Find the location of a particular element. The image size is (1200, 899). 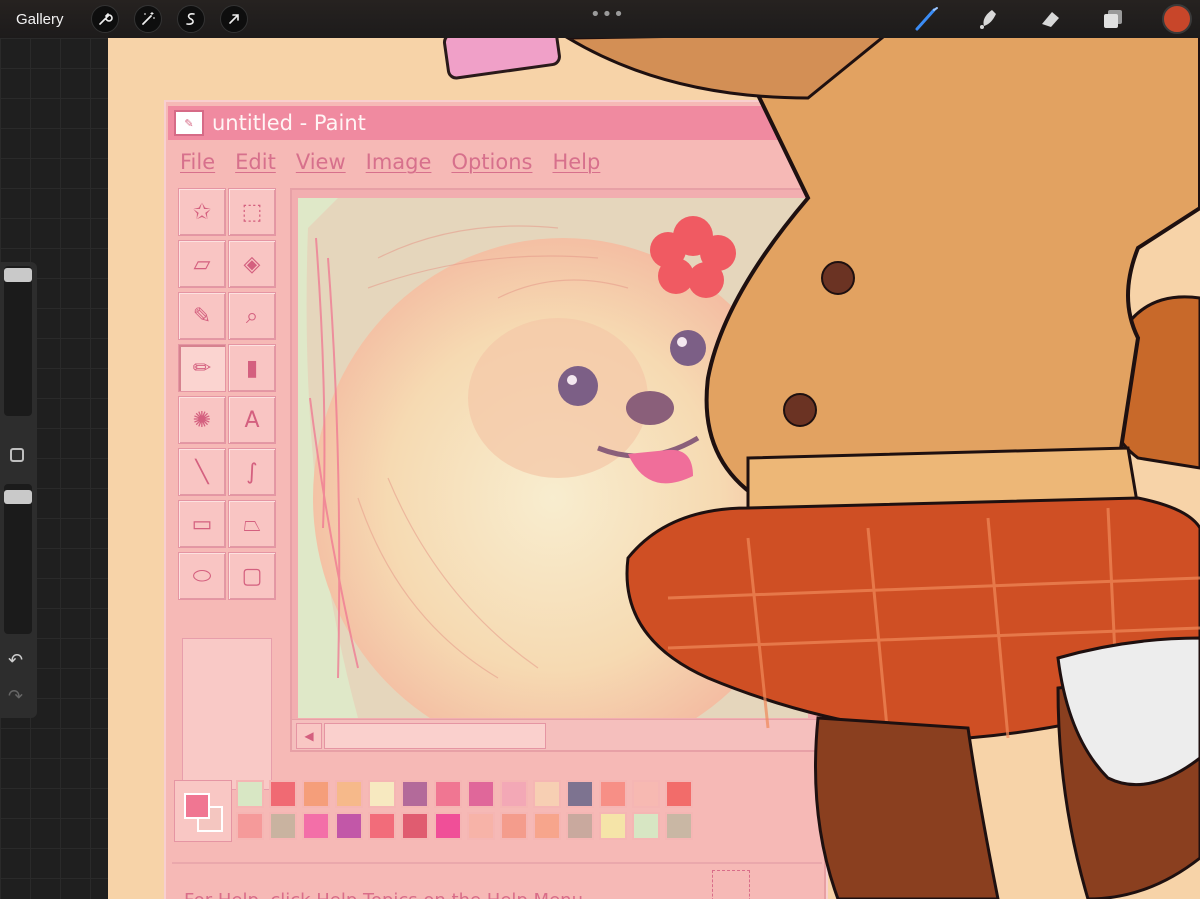

eraser-icon is located at coordinates (1051, 19).